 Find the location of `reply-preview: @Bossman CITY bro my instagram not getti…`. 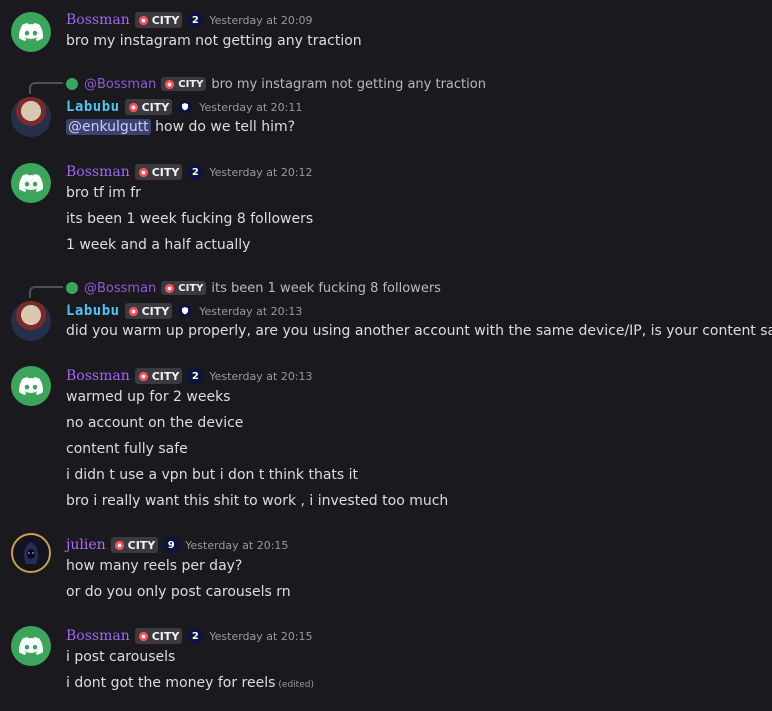

reply-preview: @Bossman CITY bro my instagram not getti… is located at coordinates (276, 84).